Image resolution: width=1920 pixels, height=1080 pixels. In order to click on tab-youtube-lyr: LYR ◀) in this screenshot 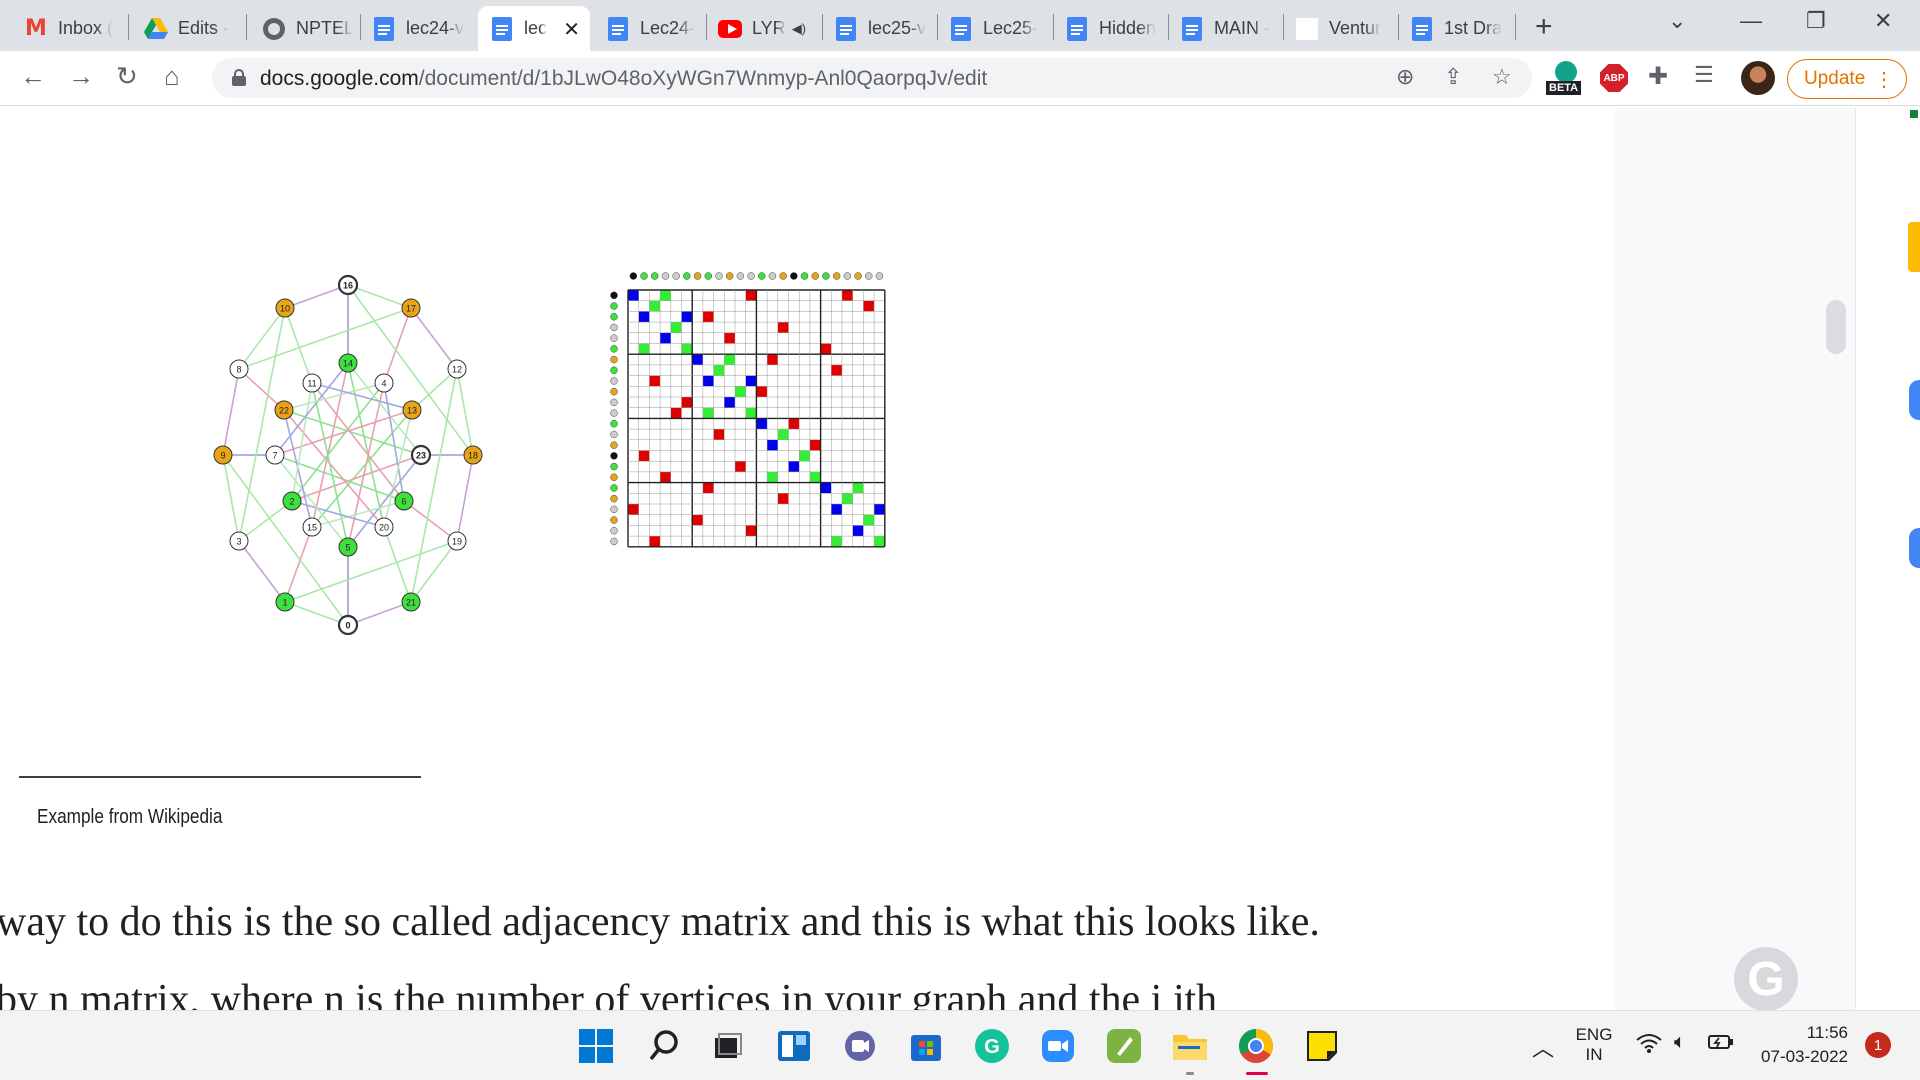, I will do `click(763, 28)`.